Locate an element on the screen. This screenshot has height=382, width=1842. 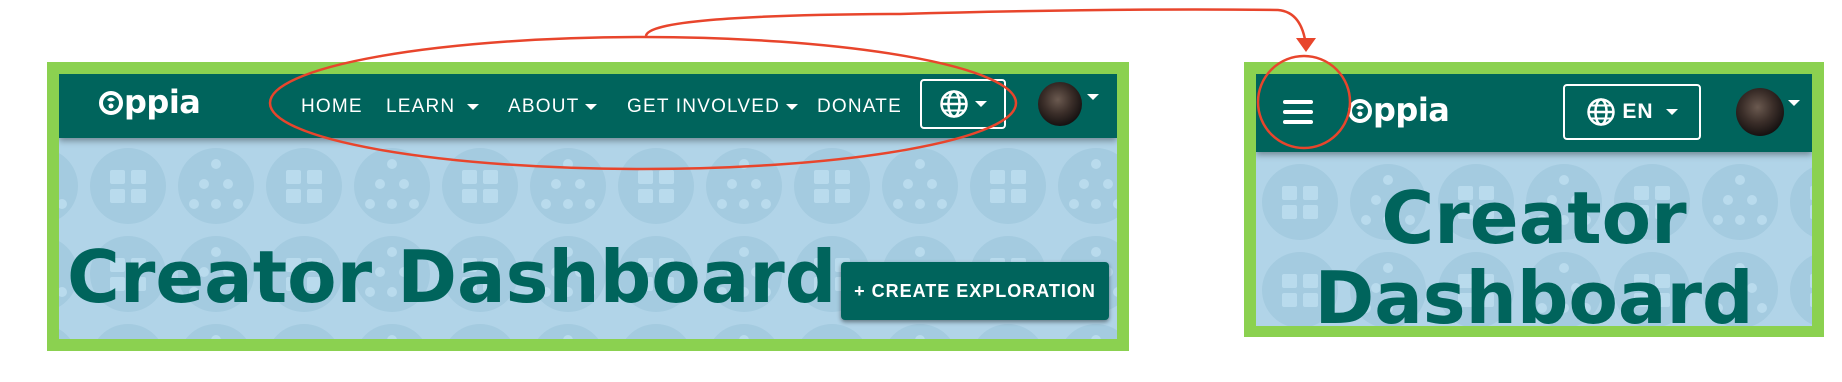
navbar: ppia EN is located at coordinates (1534, 113).